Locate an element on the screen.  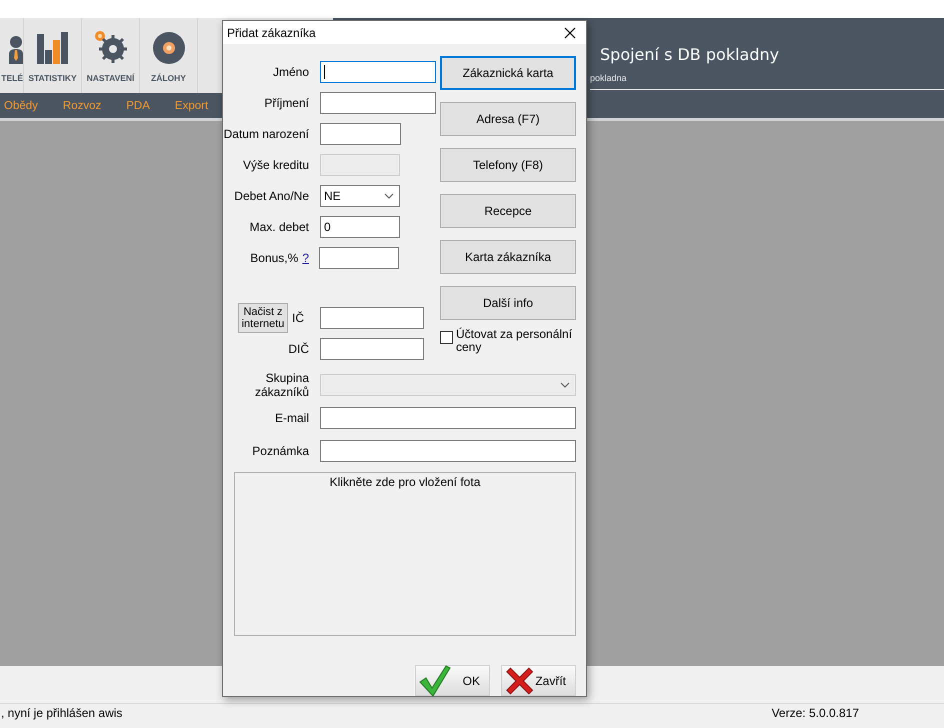
help-link: ? is located at coordinates (305, 257).